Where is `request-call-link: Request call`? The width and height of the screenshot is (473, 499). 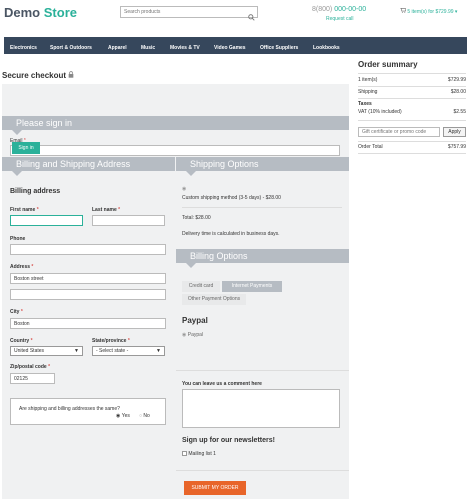
request-call-link: Request call is located at coordinates (340, 19).